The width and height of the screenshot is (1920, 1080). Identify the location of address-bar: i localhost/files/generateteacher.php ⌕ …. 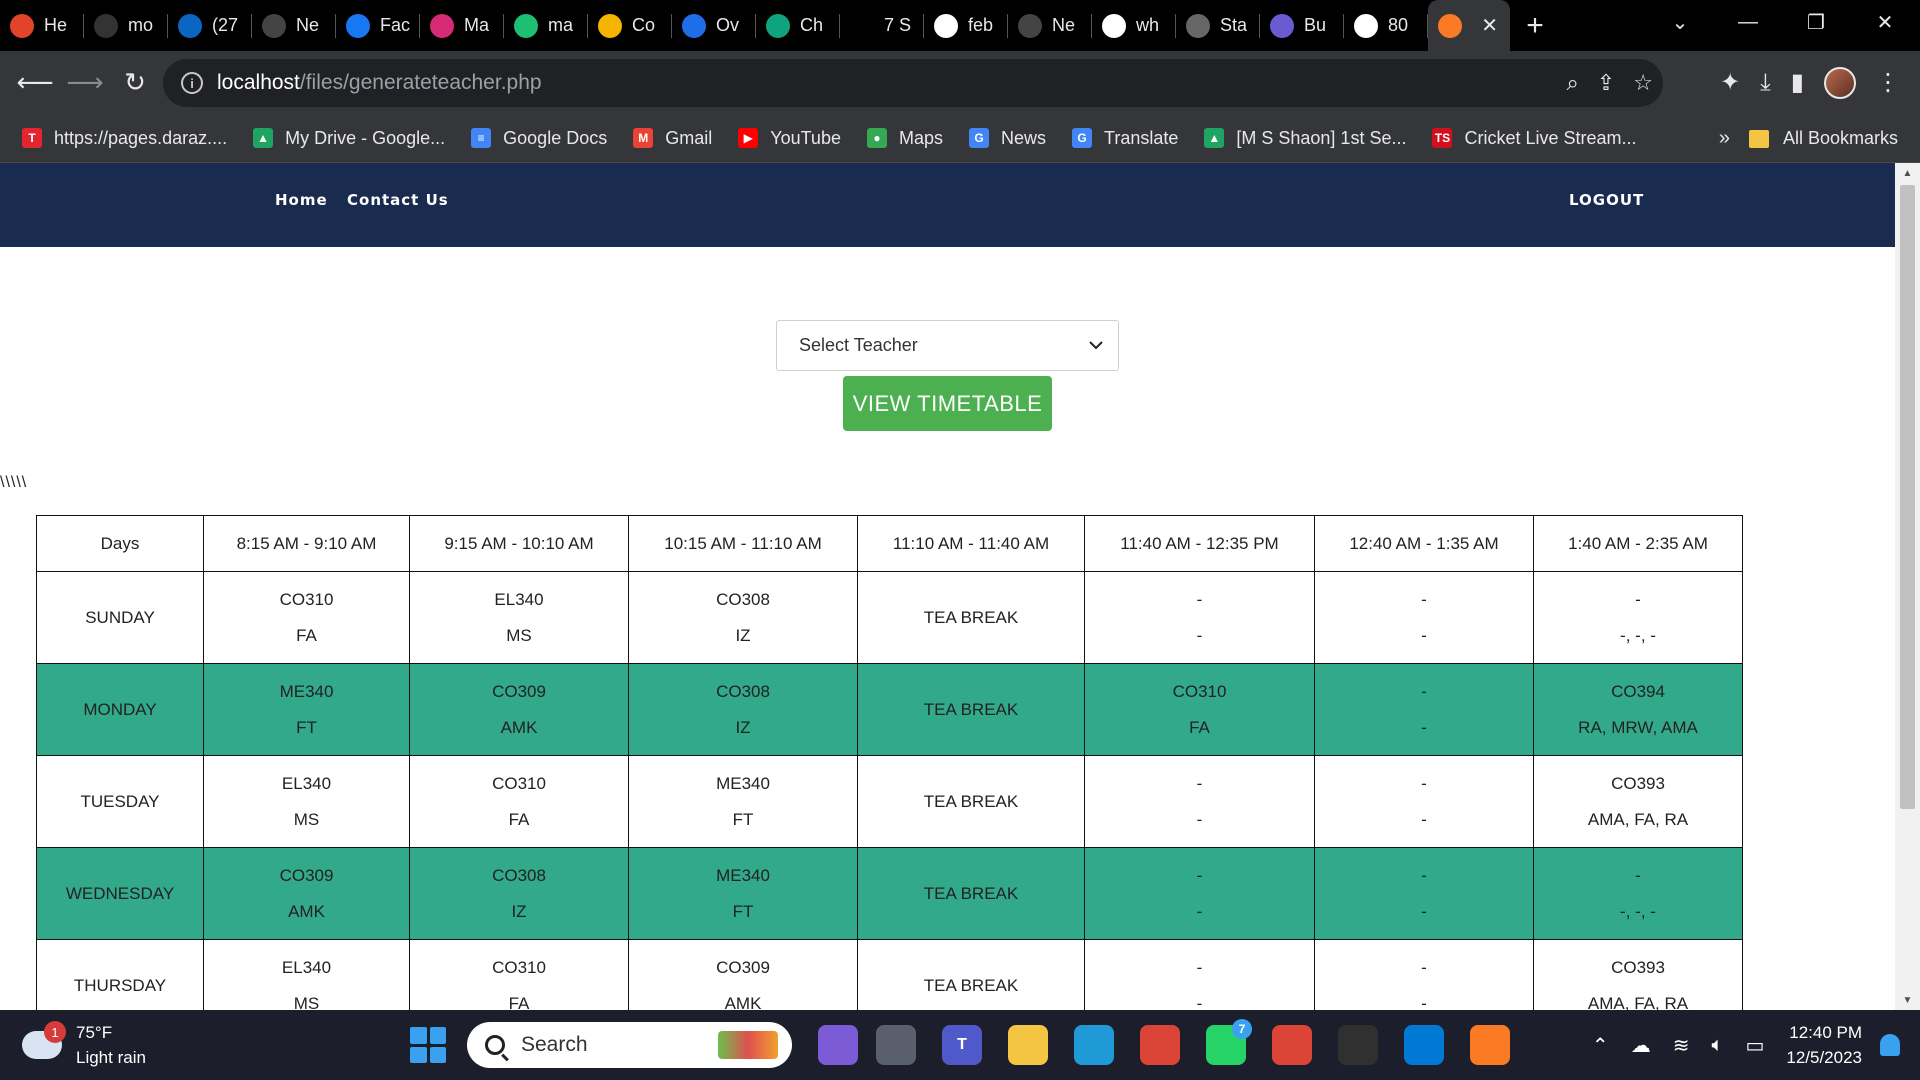
(913, 83).